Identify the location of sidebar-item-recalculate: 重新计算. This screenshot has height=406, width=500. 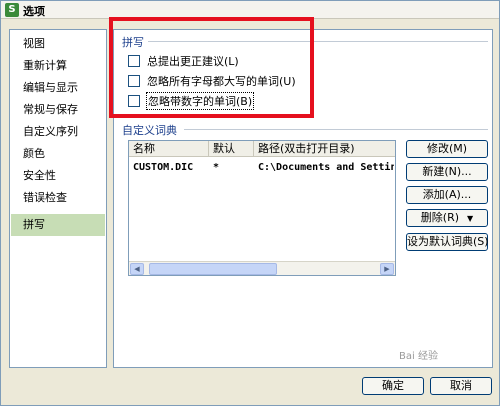
(58, 66).